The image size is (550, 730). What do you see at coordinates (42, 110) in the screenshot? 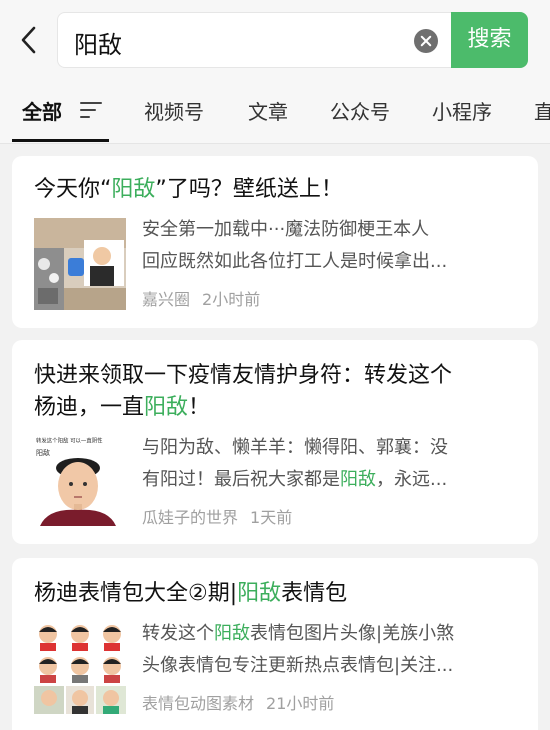
I see `tab-all: 全部` at bounding box center [42, 110].